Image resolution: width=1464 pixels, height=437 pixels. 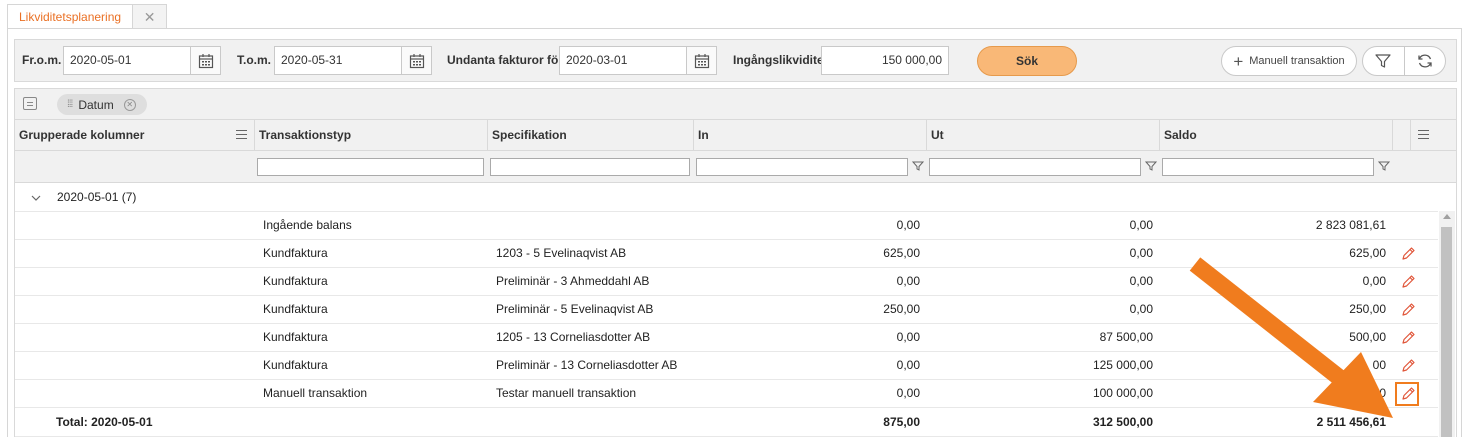 I want to click on cell-spec: Testar manuell transaktion, so click(x=566, y=393).